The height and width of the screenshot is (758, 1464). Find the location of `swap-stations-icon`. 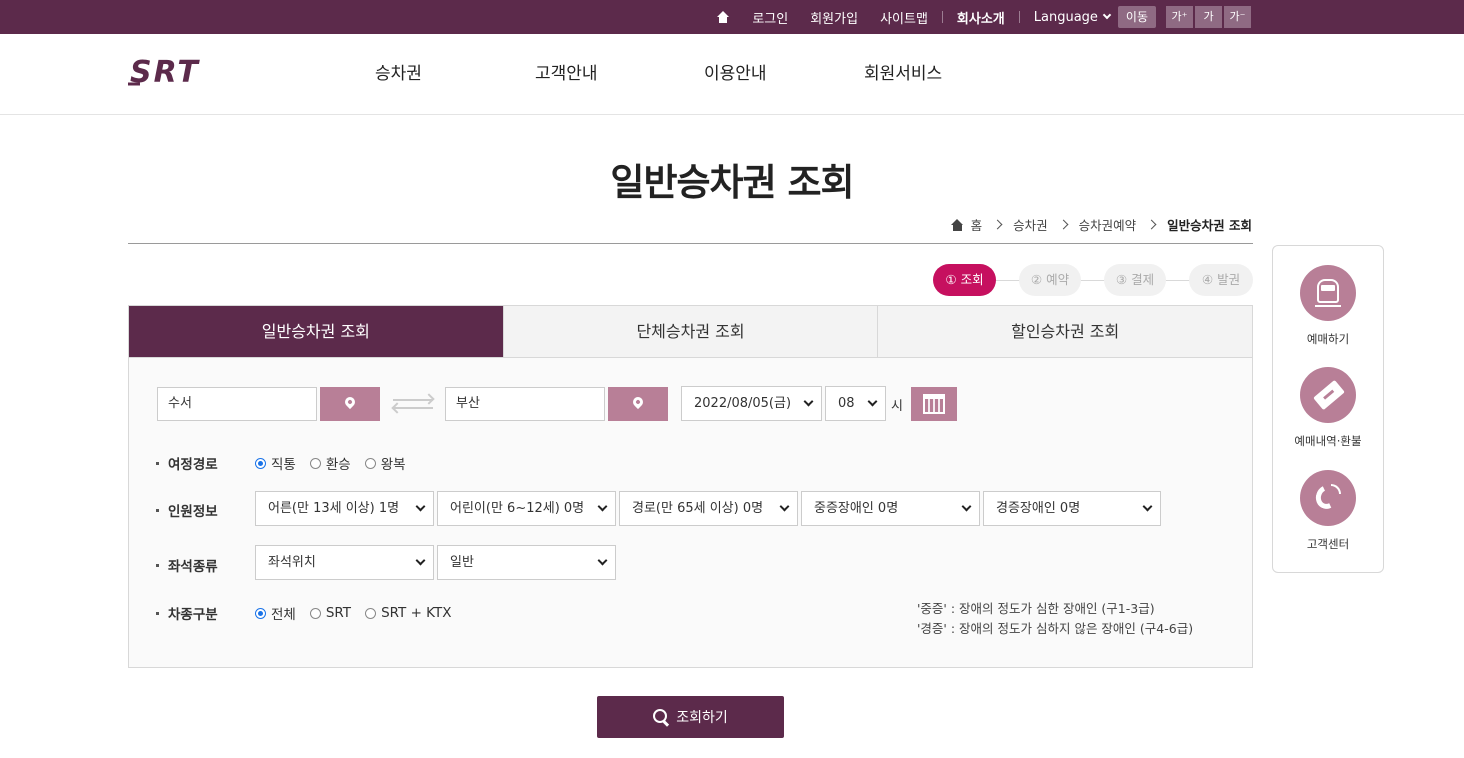

swap-stations-icon is located at coordinates (413, 403).